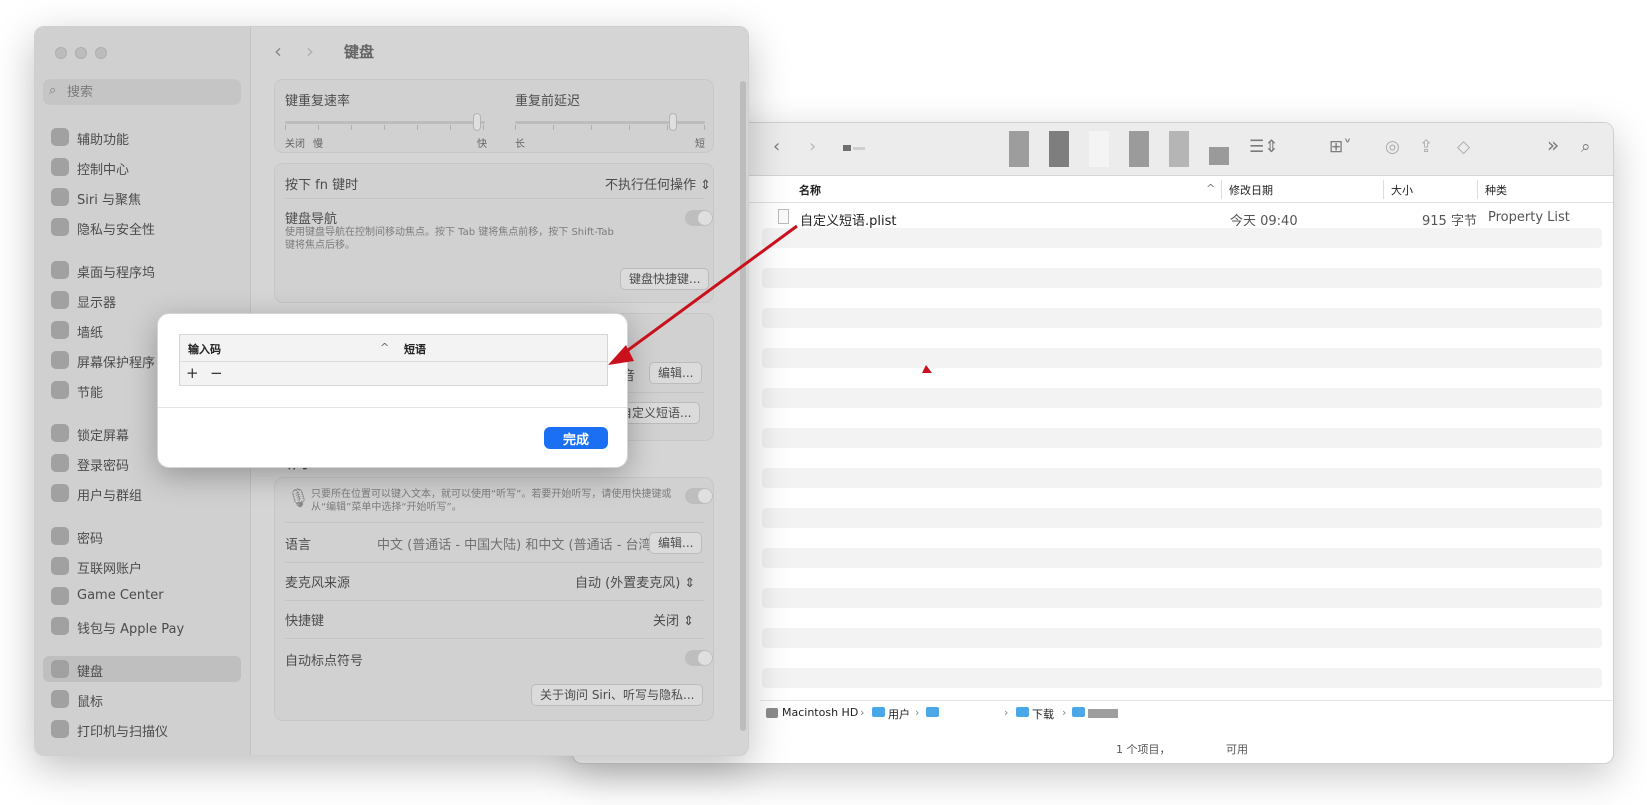 Image resolution: width=1647 pixels, height=805 pixels. I want to click on more-icon: », so click(1553, 145).